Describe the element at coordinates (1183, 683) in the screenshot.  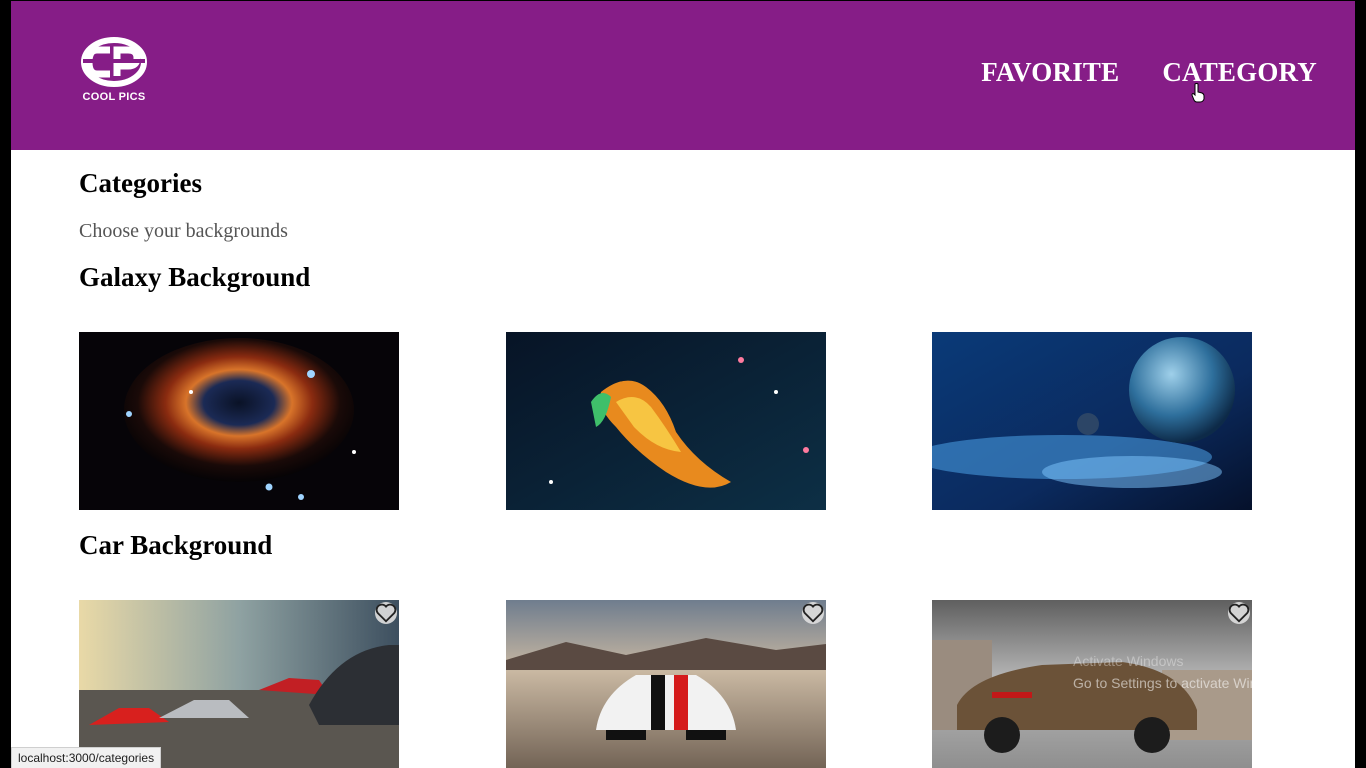
I see `windows-activation-watermark: Go to Settings to activate Windows.` at that location.